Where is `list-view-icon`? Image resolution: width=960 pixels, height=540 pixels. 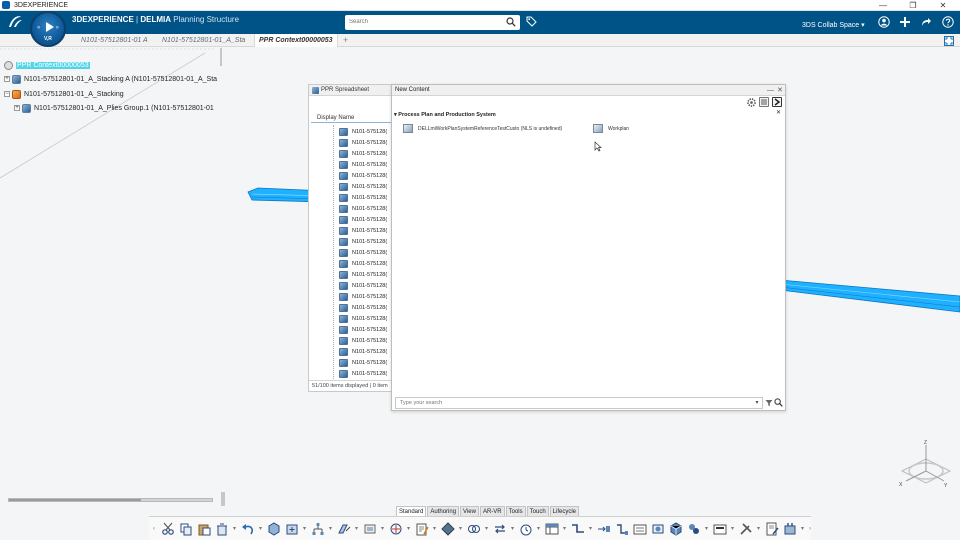
list-view-icon is located at coordinates (764, 102).